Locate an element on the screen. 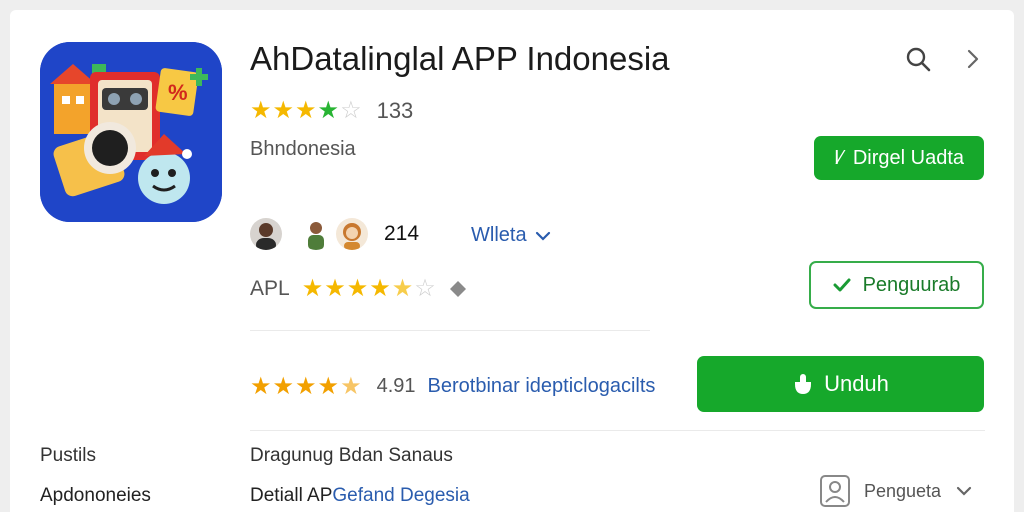 This screenshot has height=512, width=1024. apl-rating-row: APL ★ ★ ★ ★ ★ ☆ is located at coordinates (358, 288).